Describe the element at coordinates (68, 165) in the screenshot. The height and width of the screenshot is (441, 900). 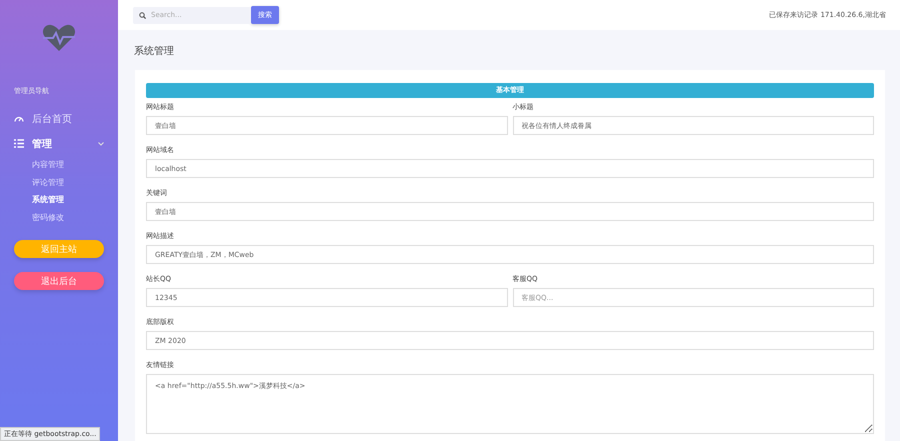
I see `nav-subitem: 内容管理` at that location.